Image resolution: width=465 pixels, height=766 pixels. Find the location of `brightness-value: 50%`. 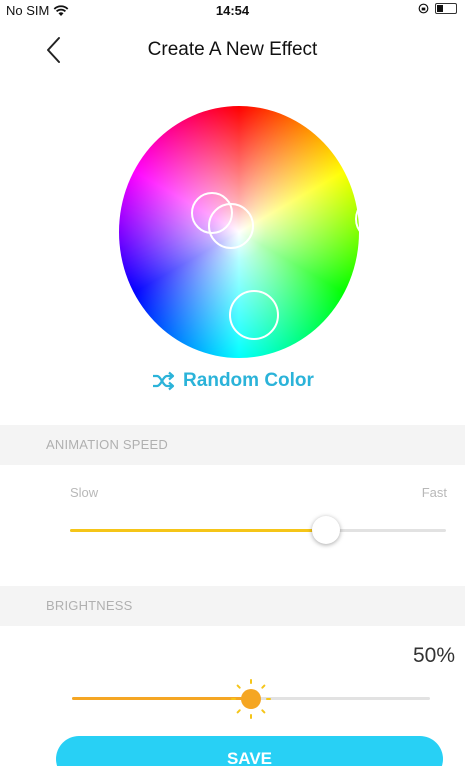

brightness-value: 50% is located at coordinates (433, 655).